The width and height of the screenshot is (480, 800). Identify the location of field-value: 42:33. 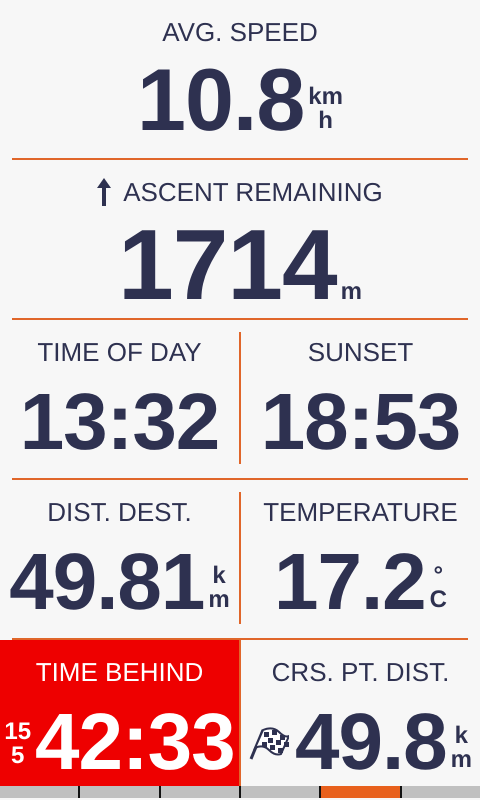
(135, 742).